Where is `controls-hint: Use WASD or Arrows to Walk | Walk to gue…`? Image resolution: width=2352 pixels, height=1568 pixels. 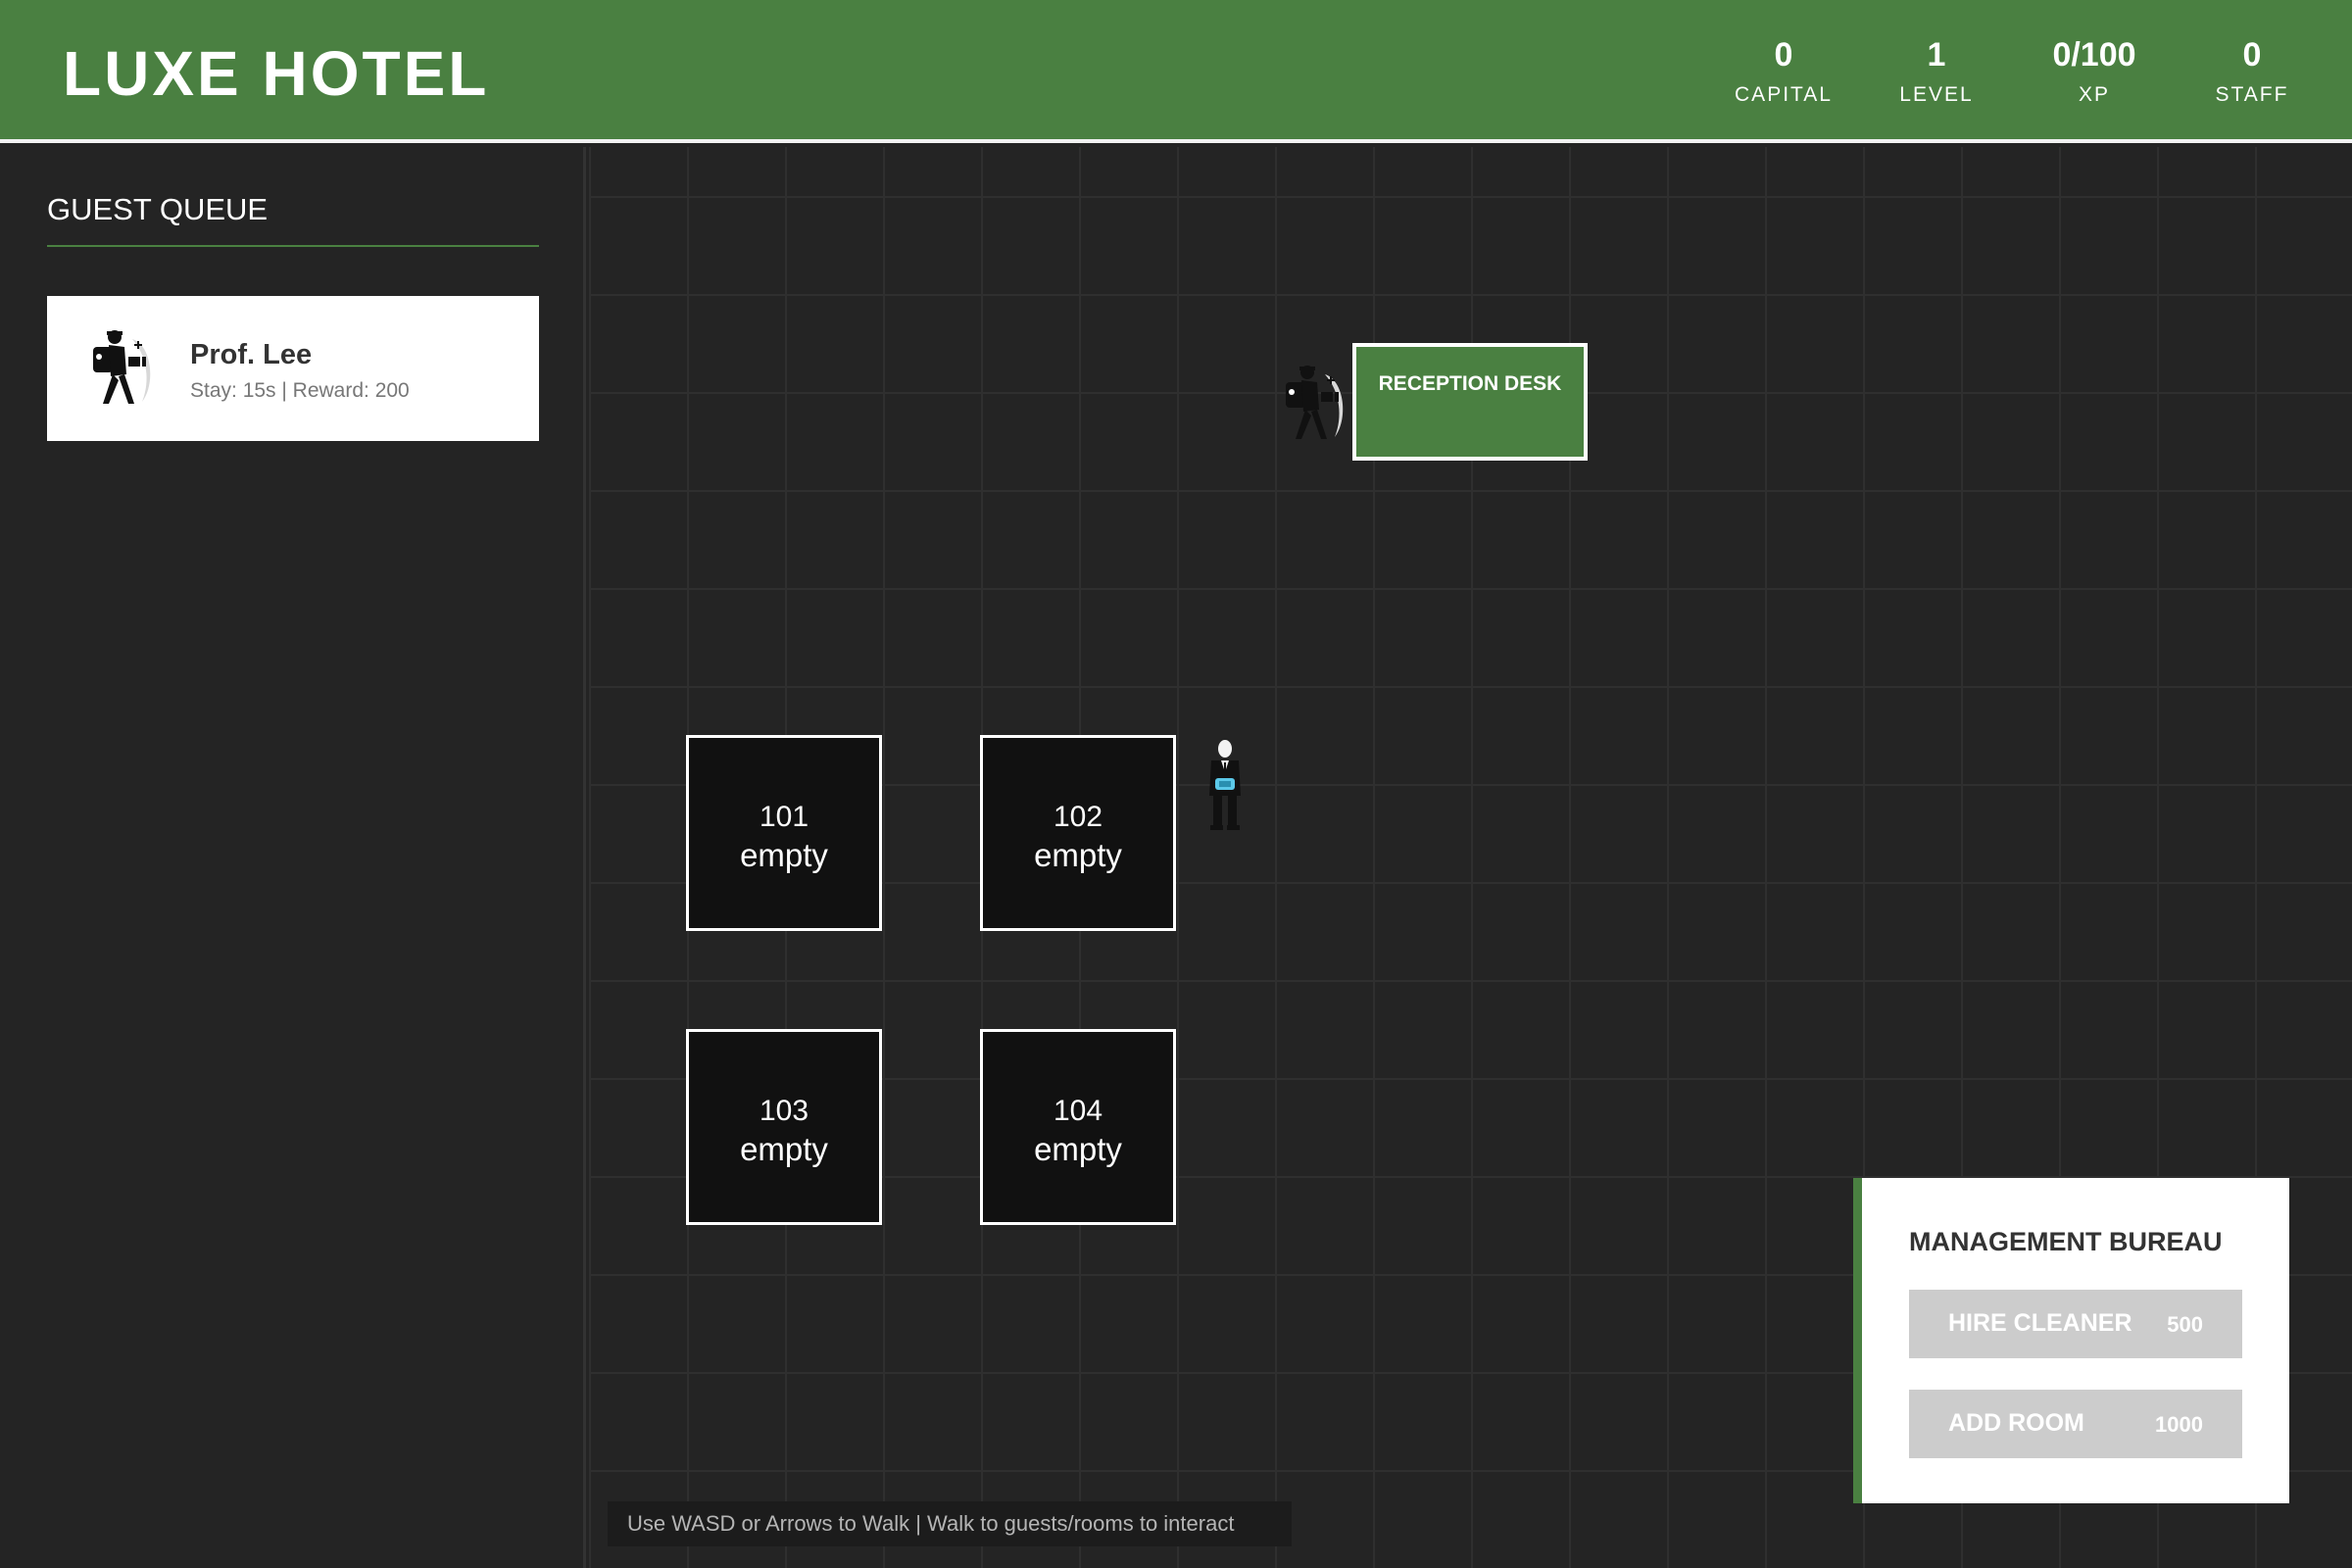 controls-hint: Use WASD or Arrows to Walk | Walk to gue… is located at coordinates (950, 1523).